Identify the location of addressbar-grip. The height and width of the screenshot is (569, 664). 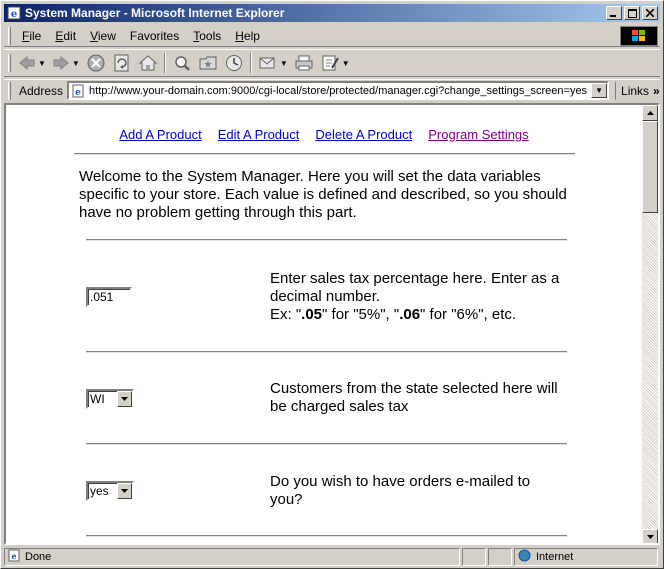
(9, 90).